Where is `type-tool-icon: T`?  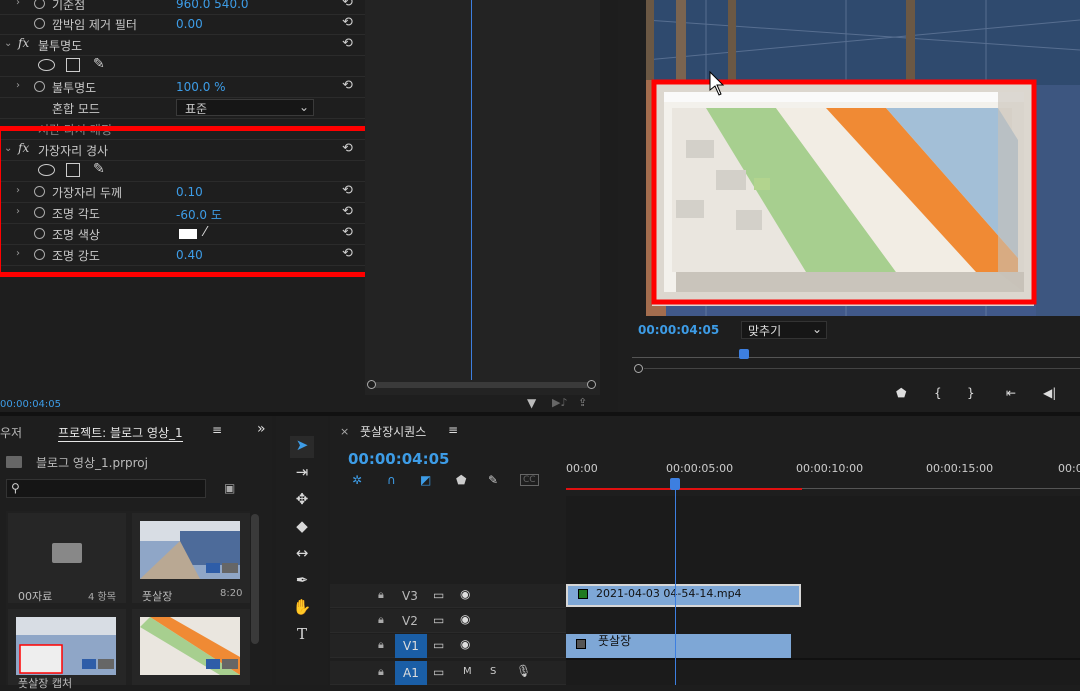
type-tool-icon: T is located at coordinates (302, 636).